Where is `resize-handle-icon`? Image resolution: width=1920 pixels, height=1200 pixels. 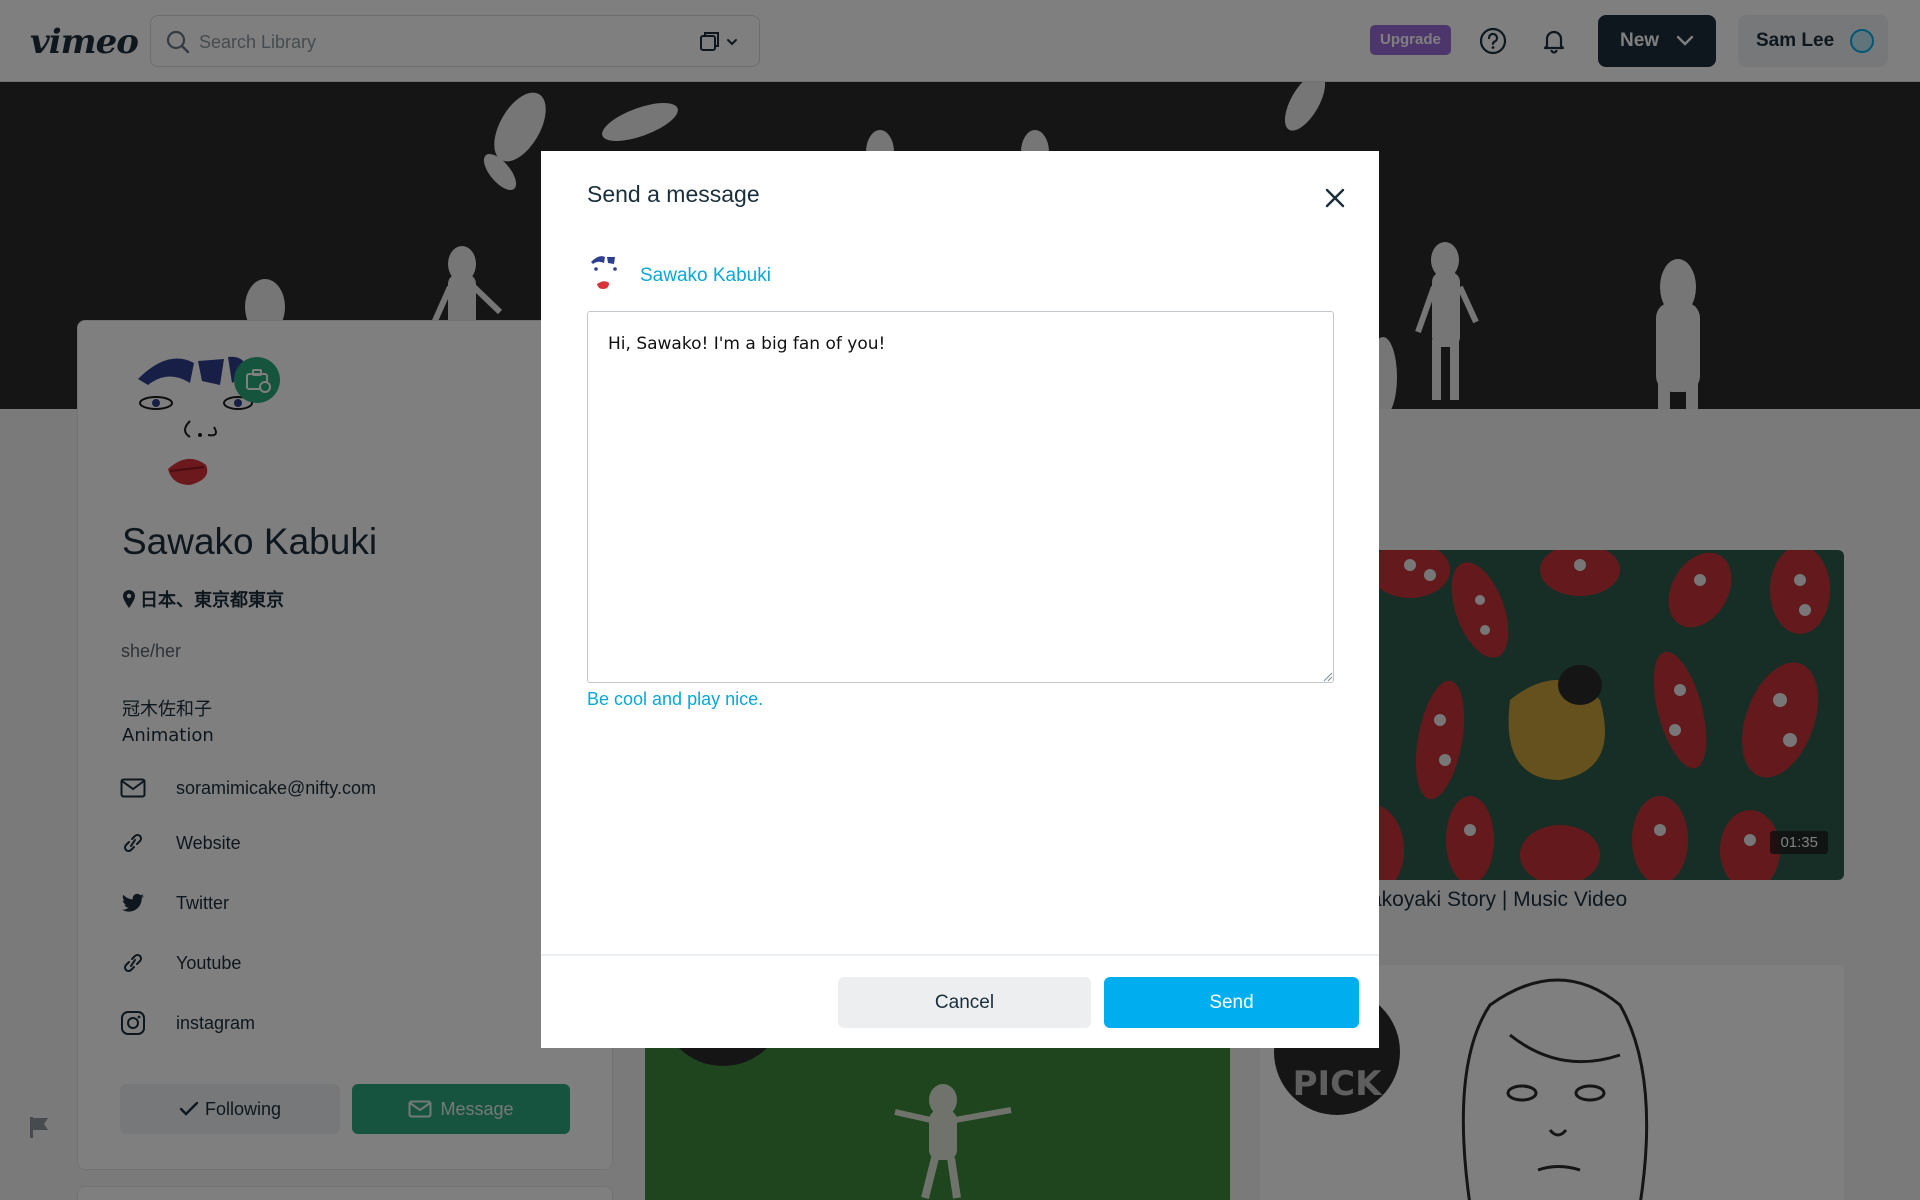
resize-handle-icon is located at coordinates (1327, 676).